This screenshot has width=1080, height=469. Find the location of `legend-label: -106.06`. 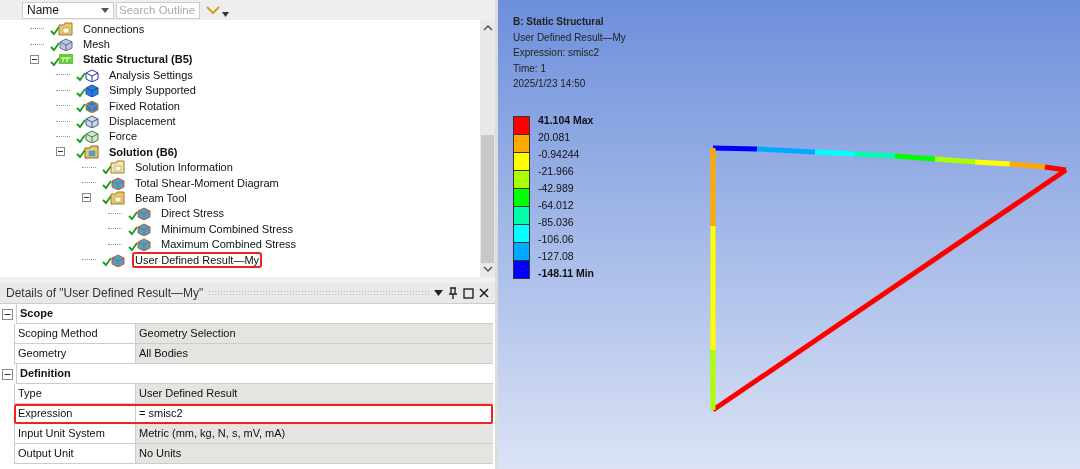

legend-label: -106.06 is located at coordinates (556, 240).